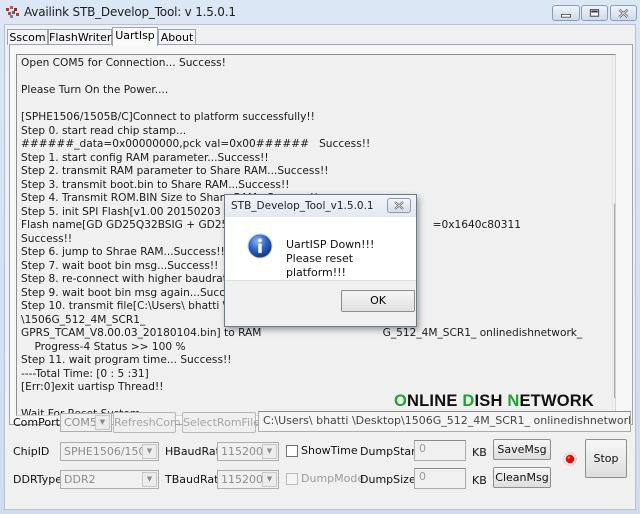 Image resolution: width=640 pixels, height=514 pixels. I want to click on tab-label: Sscom, so click(27, 37).